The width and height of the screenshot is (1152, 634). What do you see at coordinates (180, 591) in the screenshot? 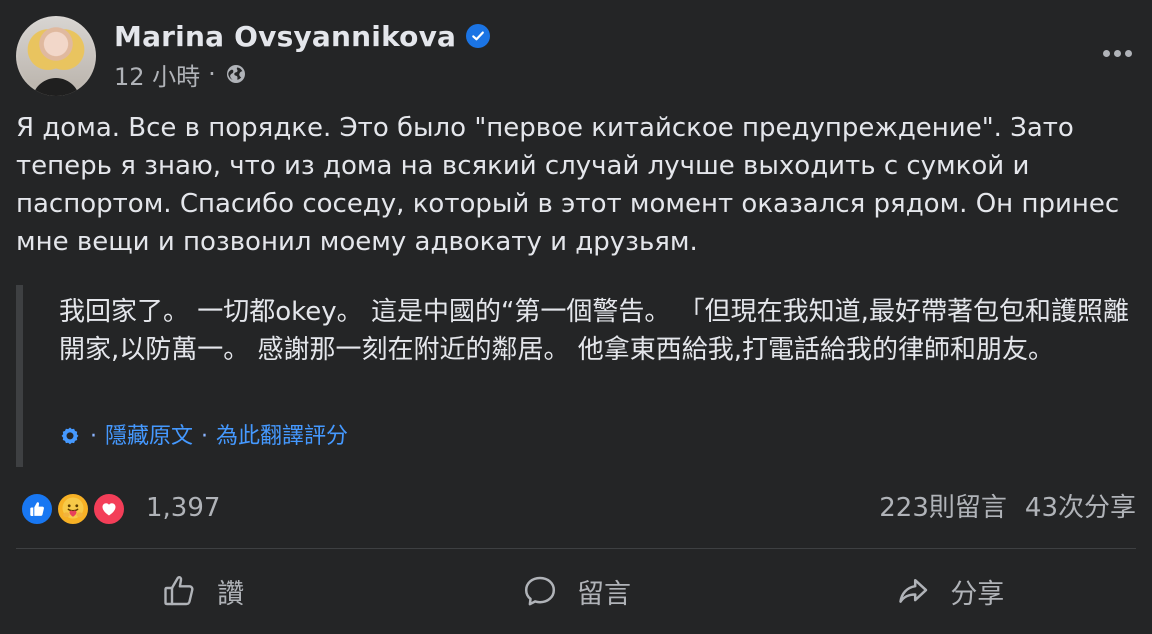
I see `thumbs-up-icon` at bounding box center [180, 591].